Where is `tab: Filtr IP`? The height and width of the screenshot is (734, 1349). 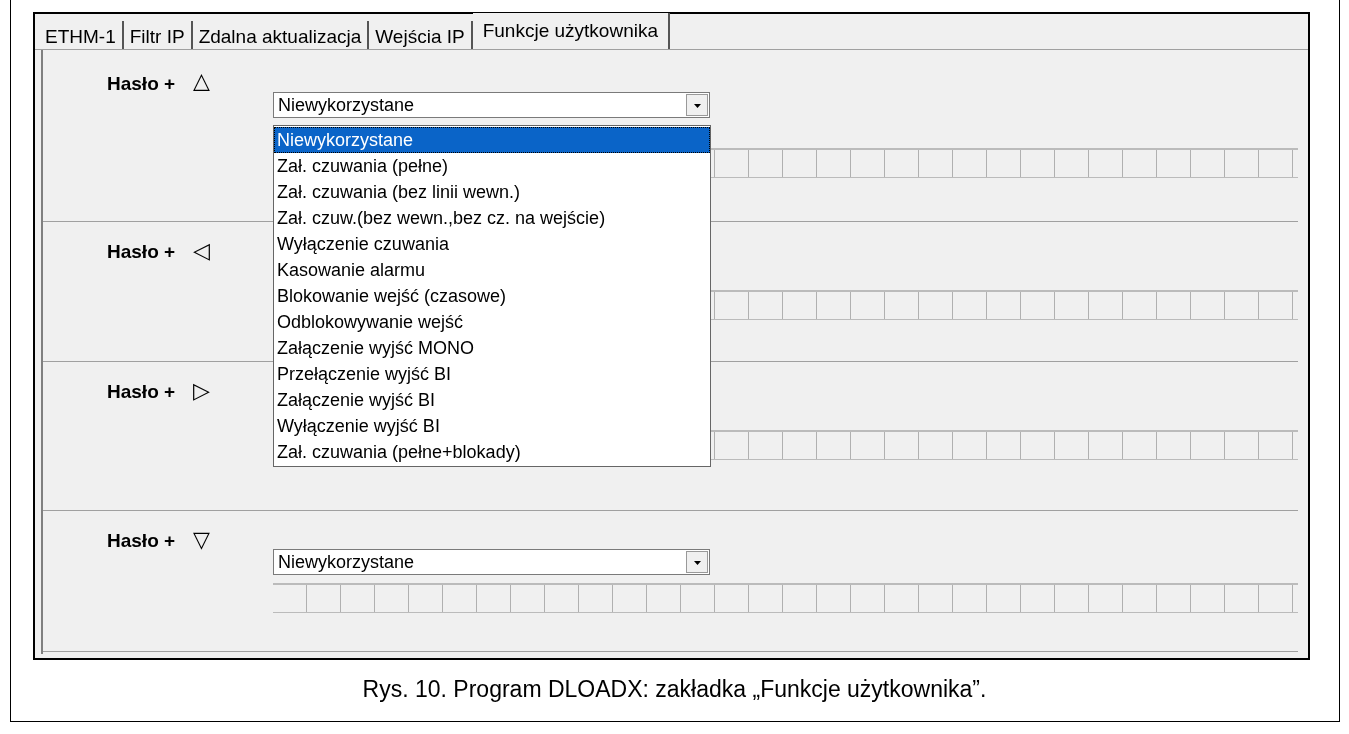
tab: Filtr IP is located at coordinates (158, 35).